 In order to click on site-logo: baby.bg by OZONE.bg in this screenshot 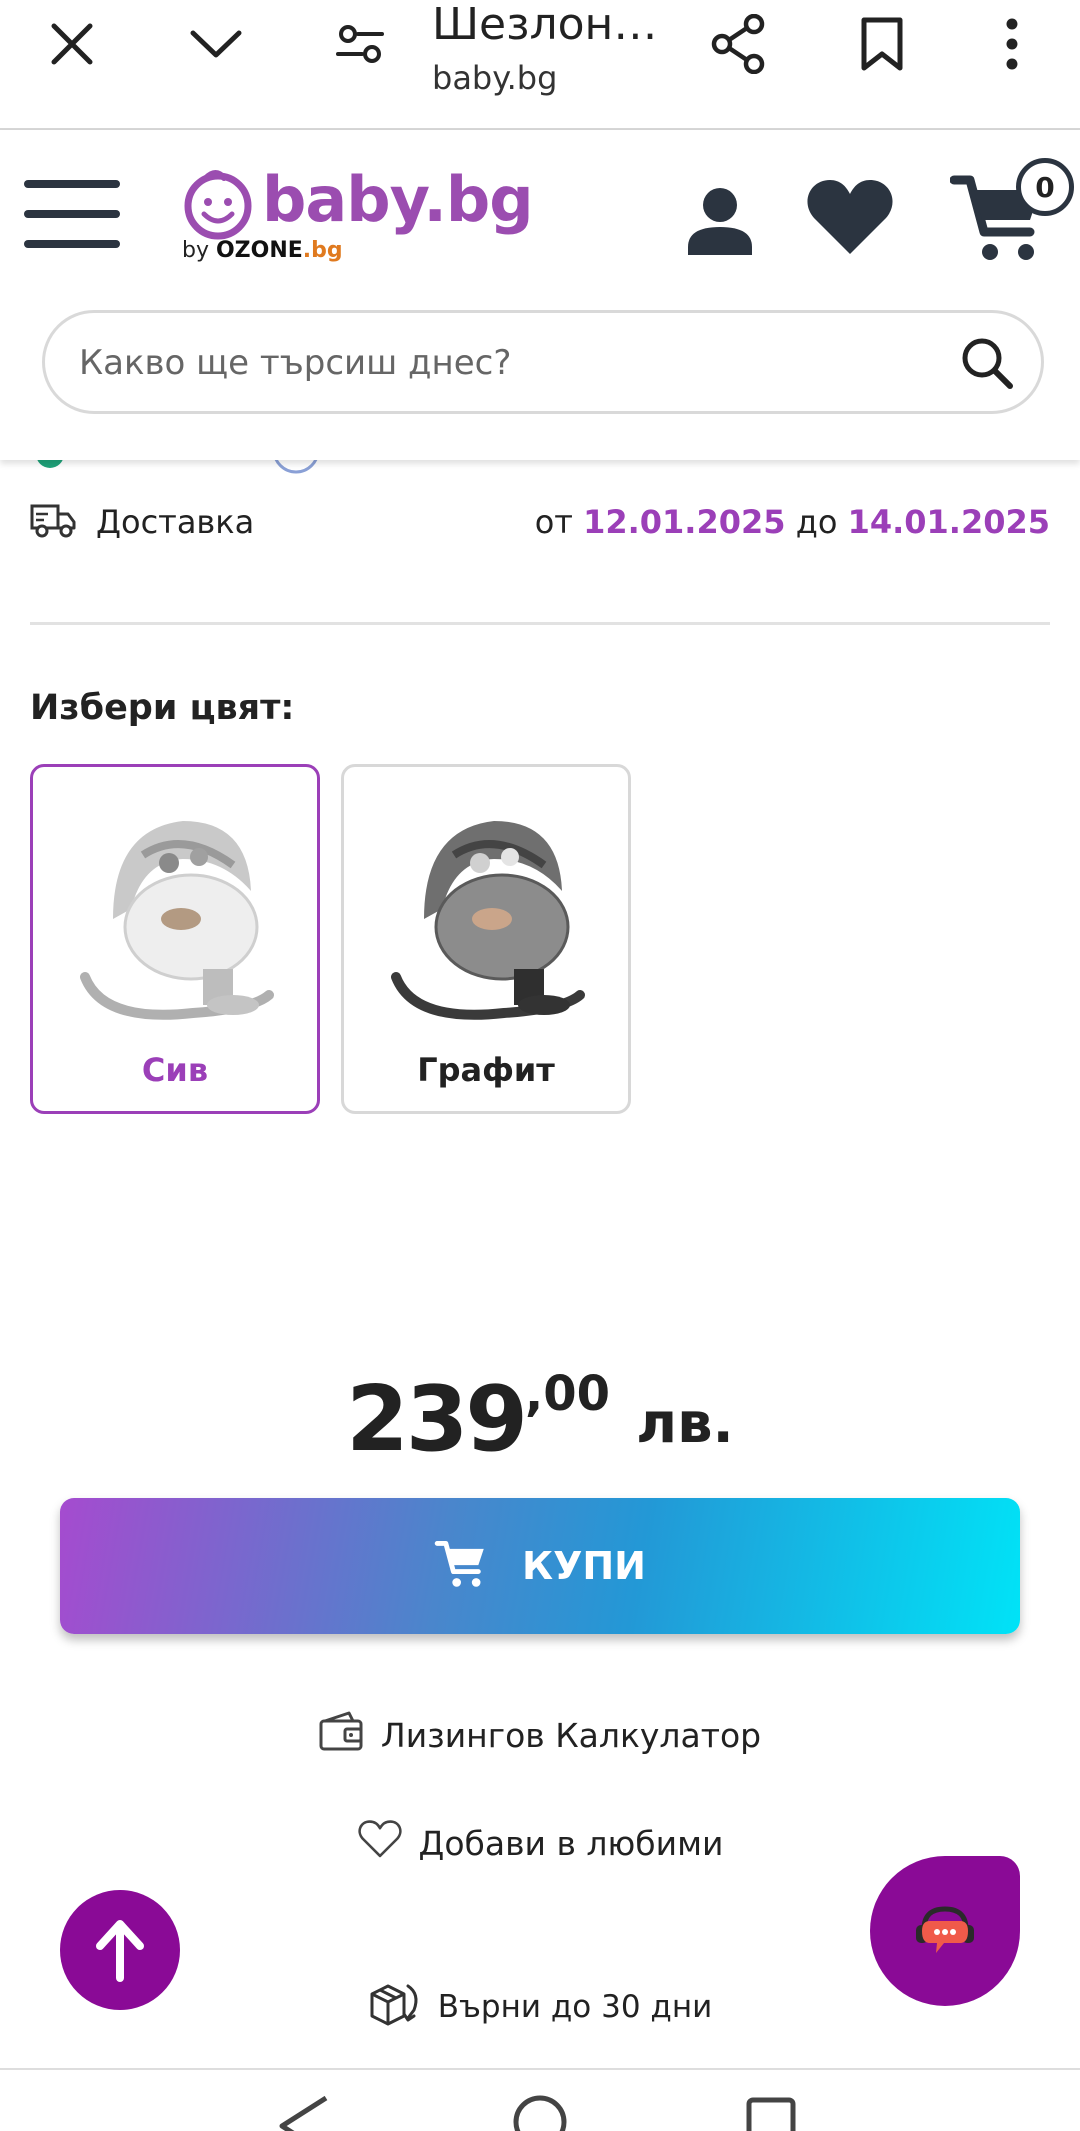, I will do `click(358, 216)`.